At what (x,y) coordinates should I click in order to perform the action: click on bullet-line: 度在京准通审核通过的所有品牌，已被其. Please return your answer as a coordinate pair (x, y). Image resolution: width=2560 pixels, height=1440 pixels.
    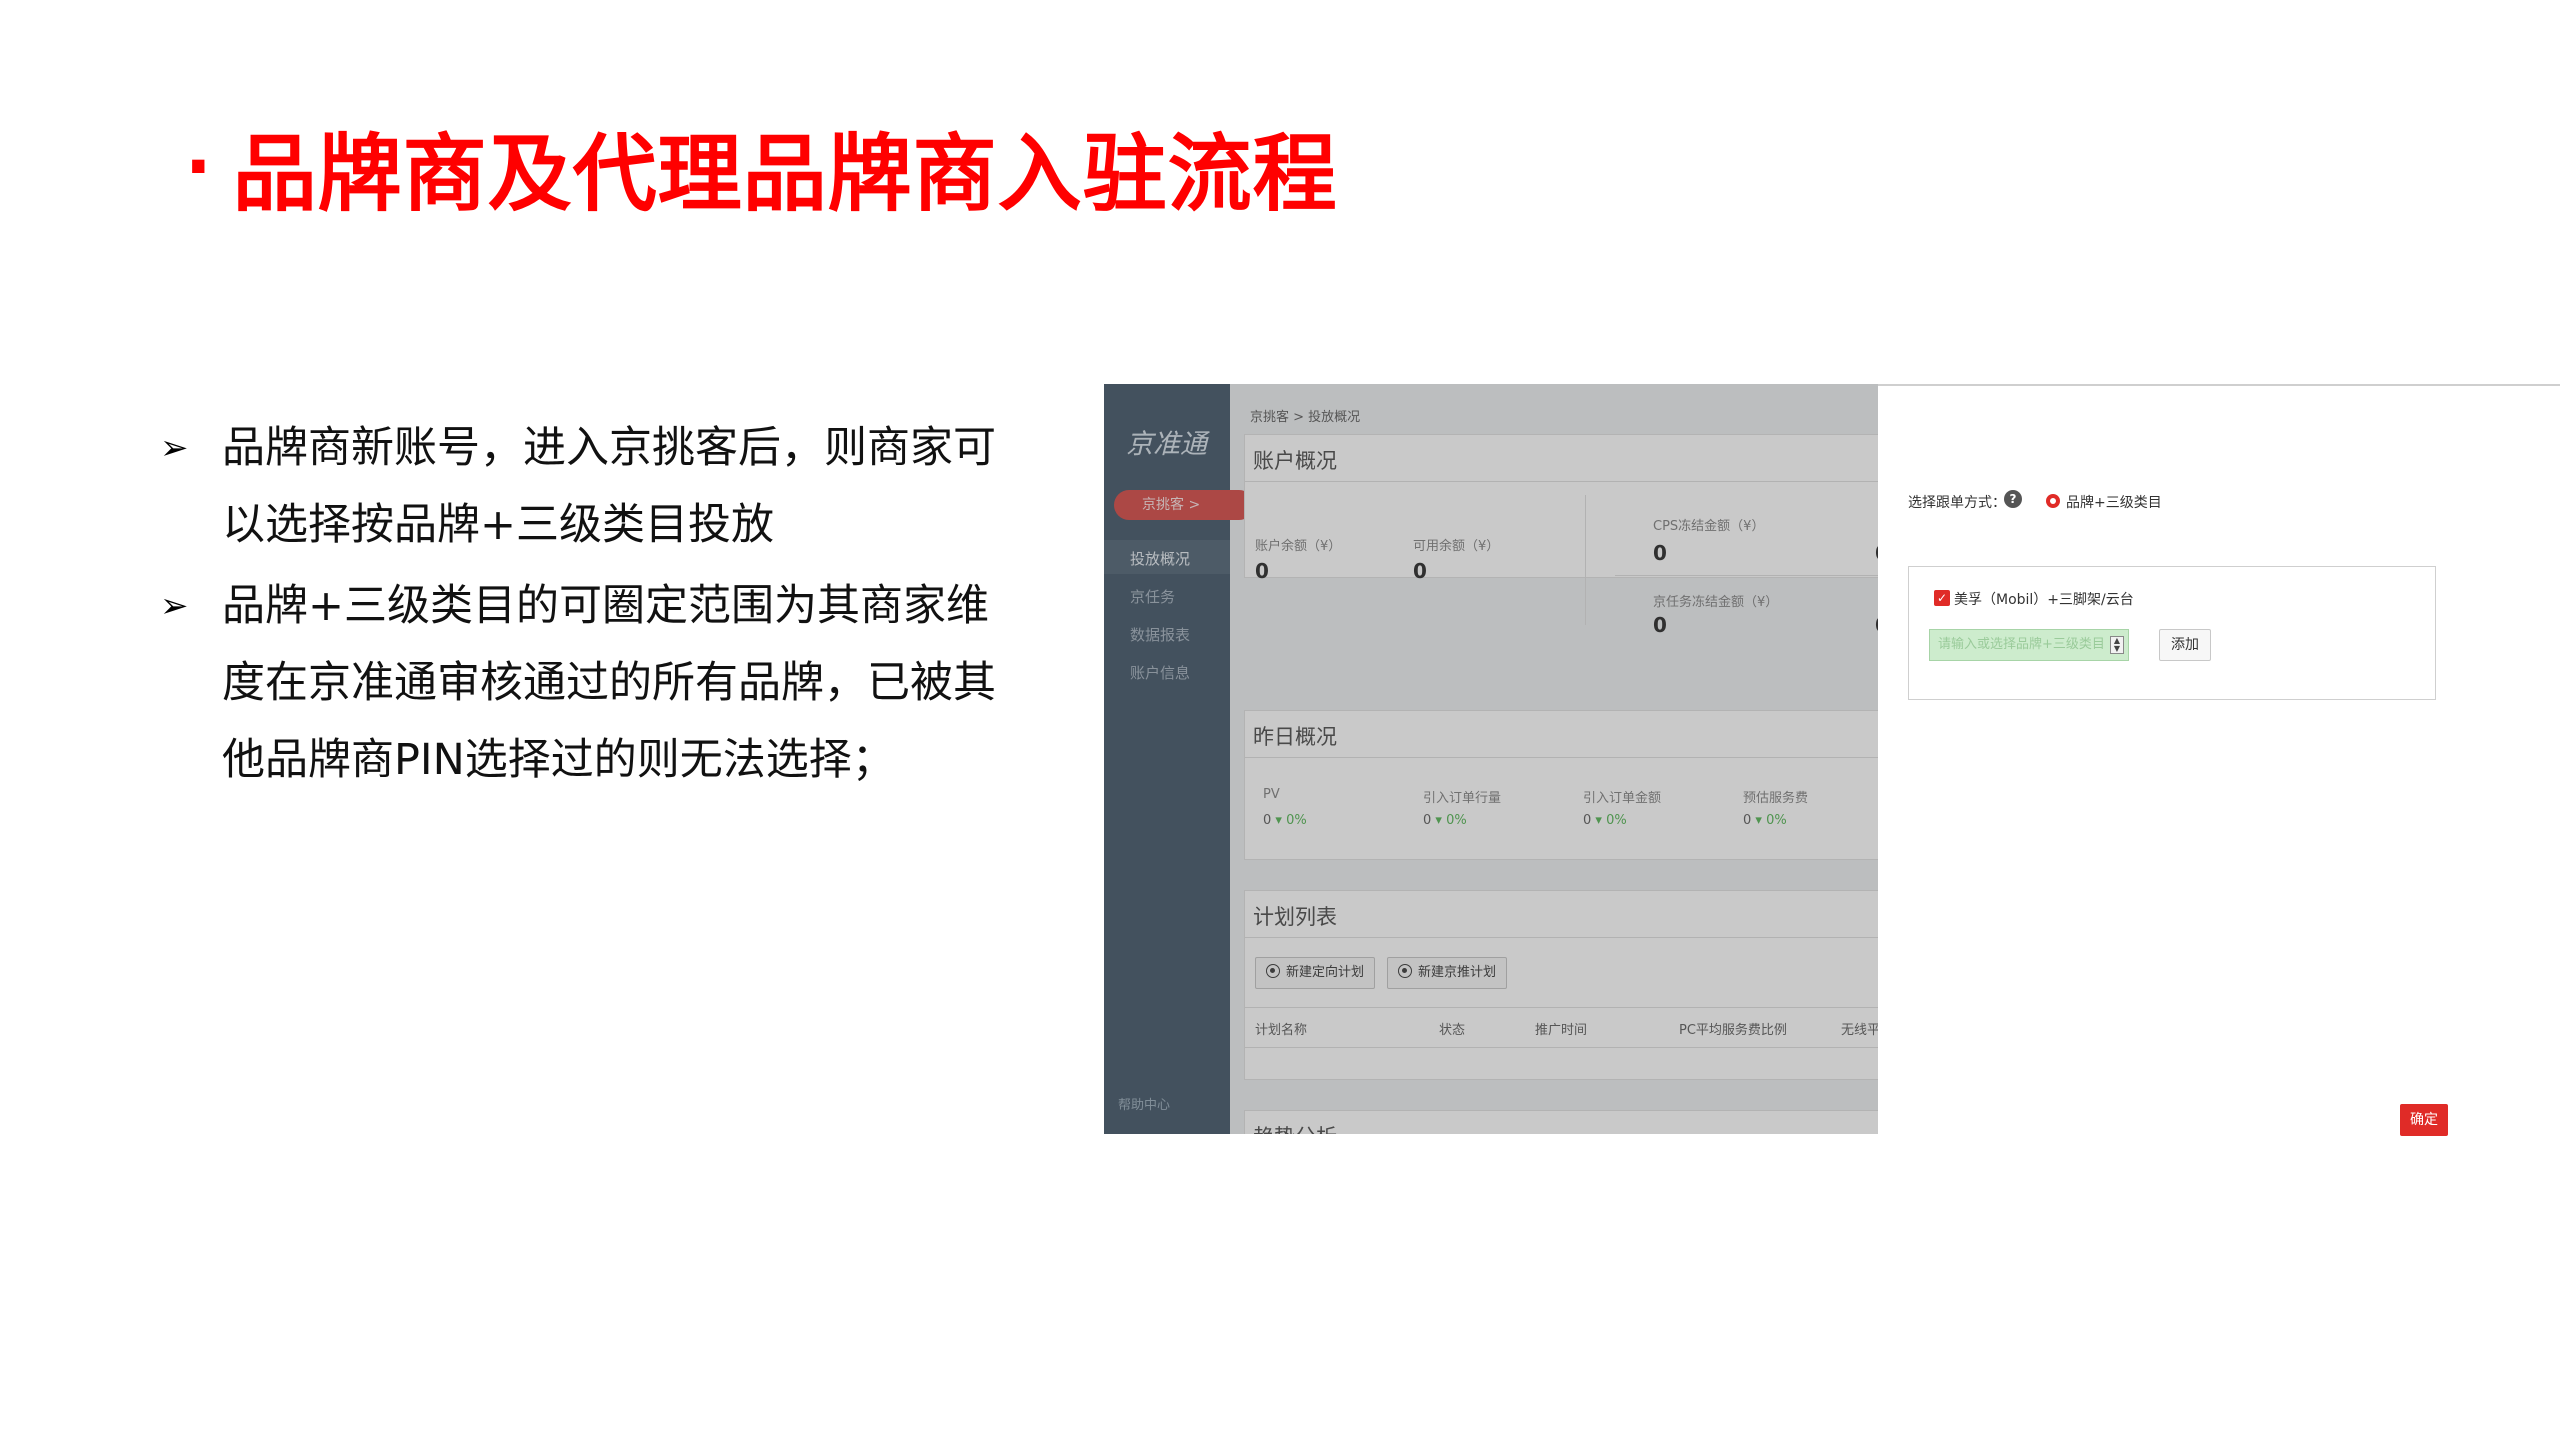
    Looking at the image, I should click on (609, 683).